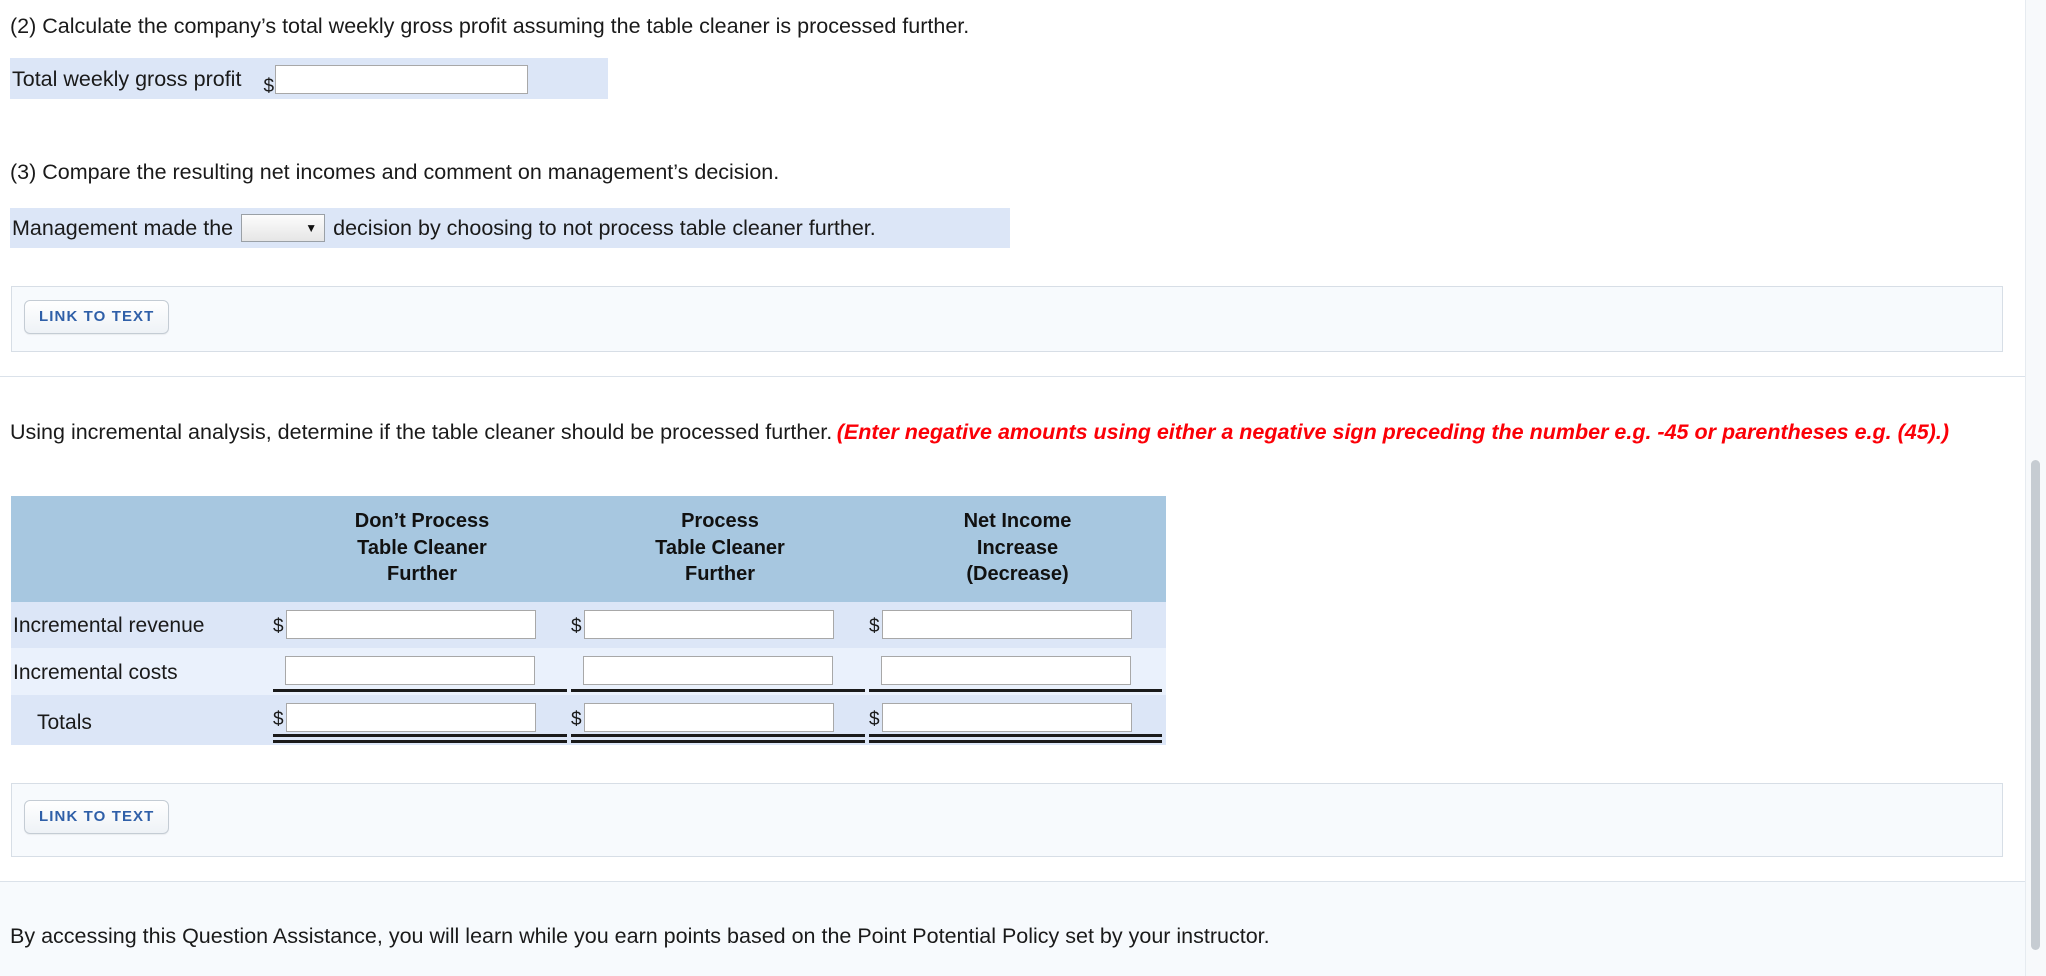  I want to click on page-scrollbar, so click(2035, 488).